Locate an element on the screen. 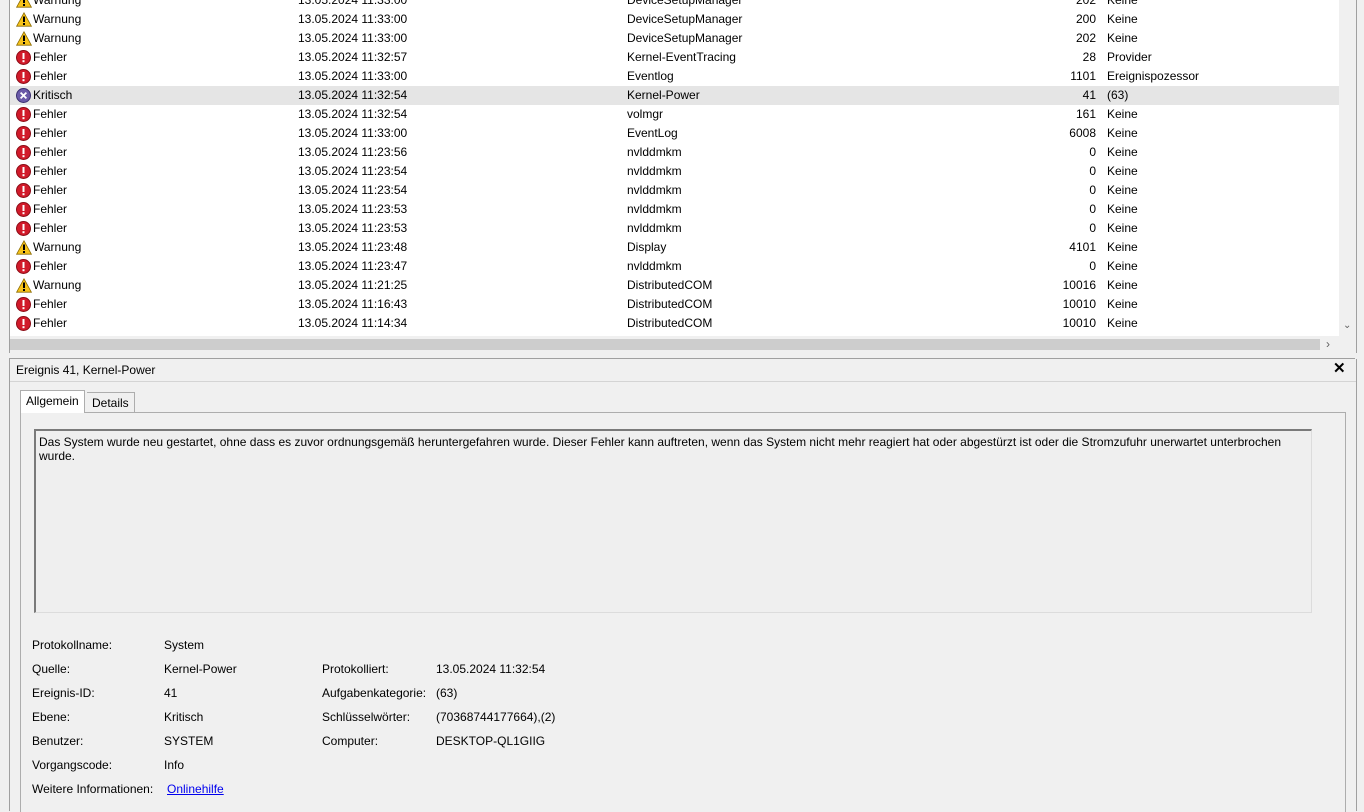  event-id: 6008 is located at coordinates (1082, 133).